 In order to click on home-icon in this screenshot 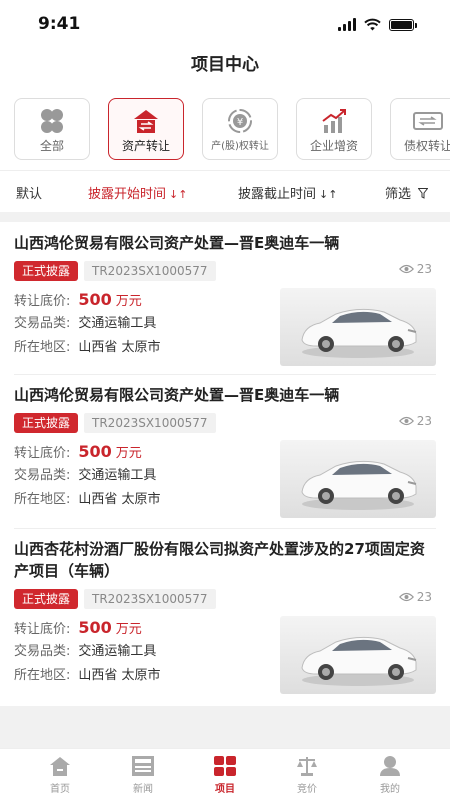, I will do `click(60, 766)`.